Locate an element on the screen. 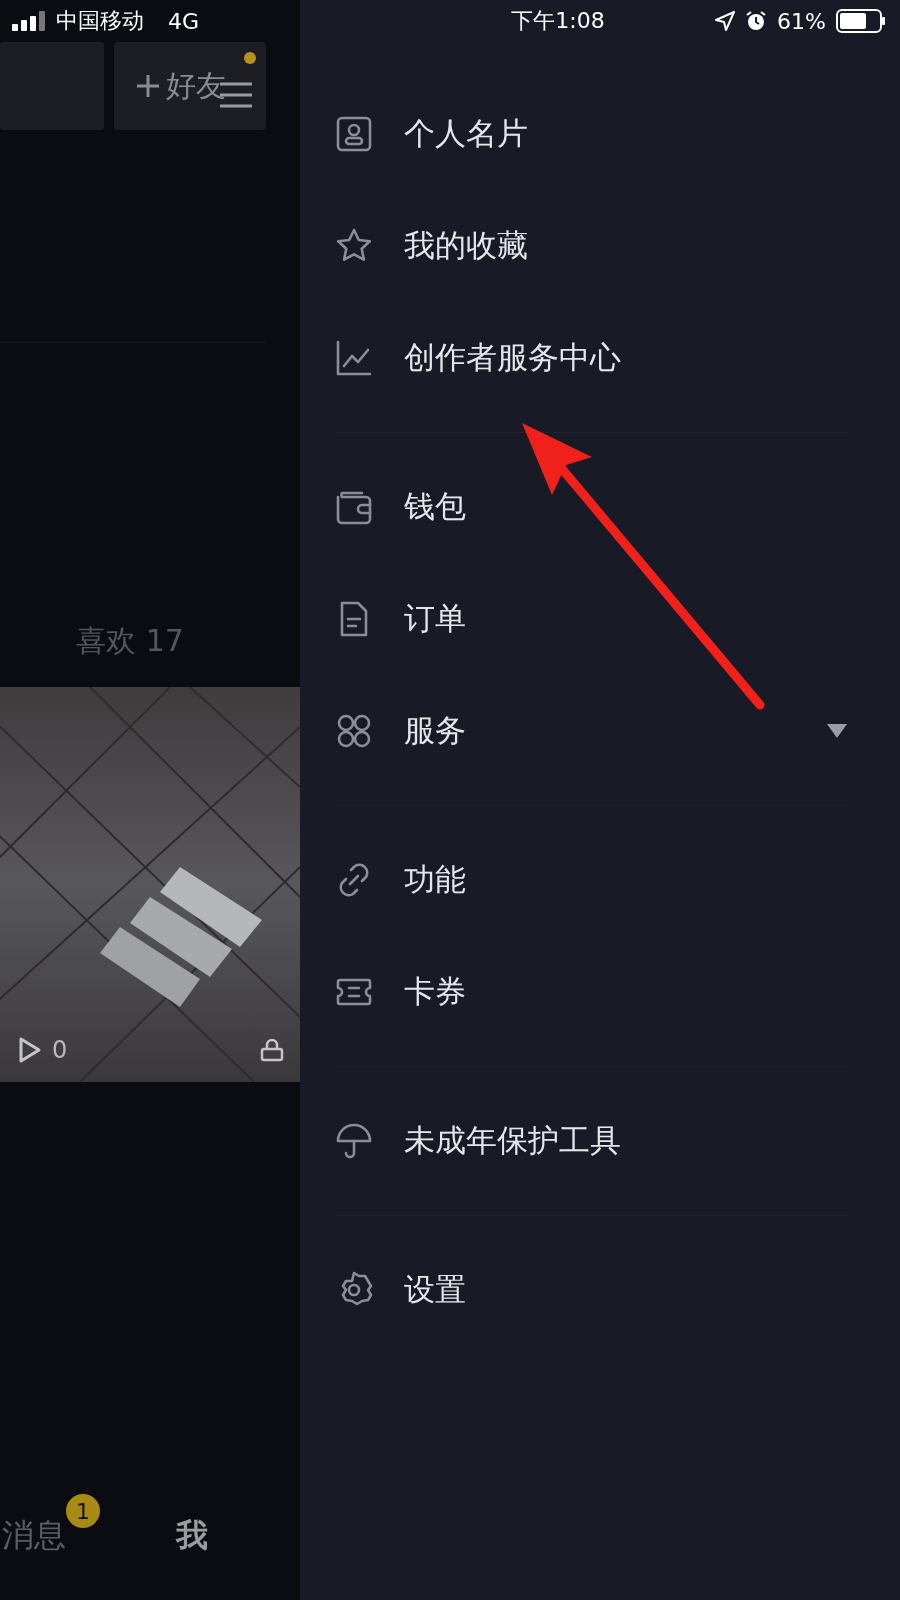 This screenshot has width=900, height=1600. signal-icon is located at coordinates (29, 21).